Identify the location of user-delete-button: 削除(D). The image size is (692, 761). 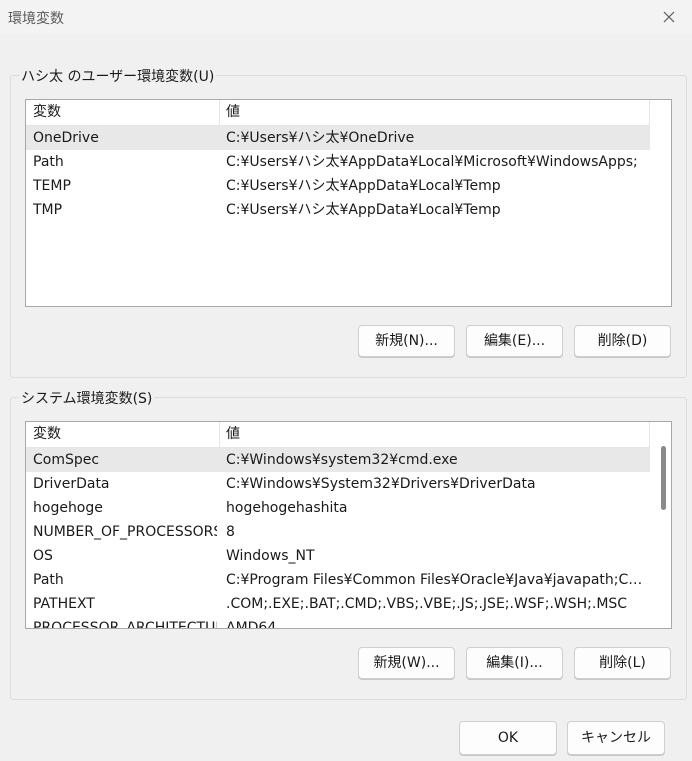
(622, 341).